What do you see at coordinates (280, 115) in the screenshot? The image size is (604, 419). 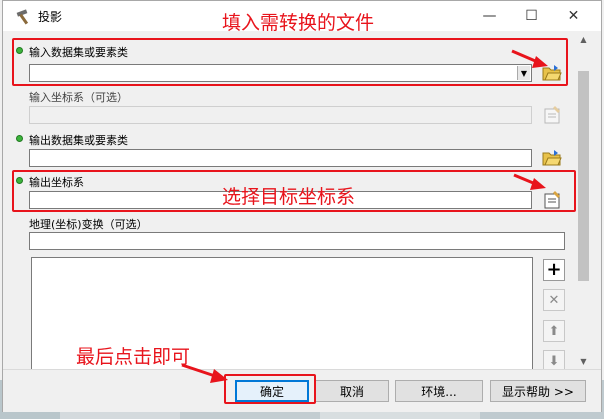 I see `input-crs-field` at bounding box center [280, 115].